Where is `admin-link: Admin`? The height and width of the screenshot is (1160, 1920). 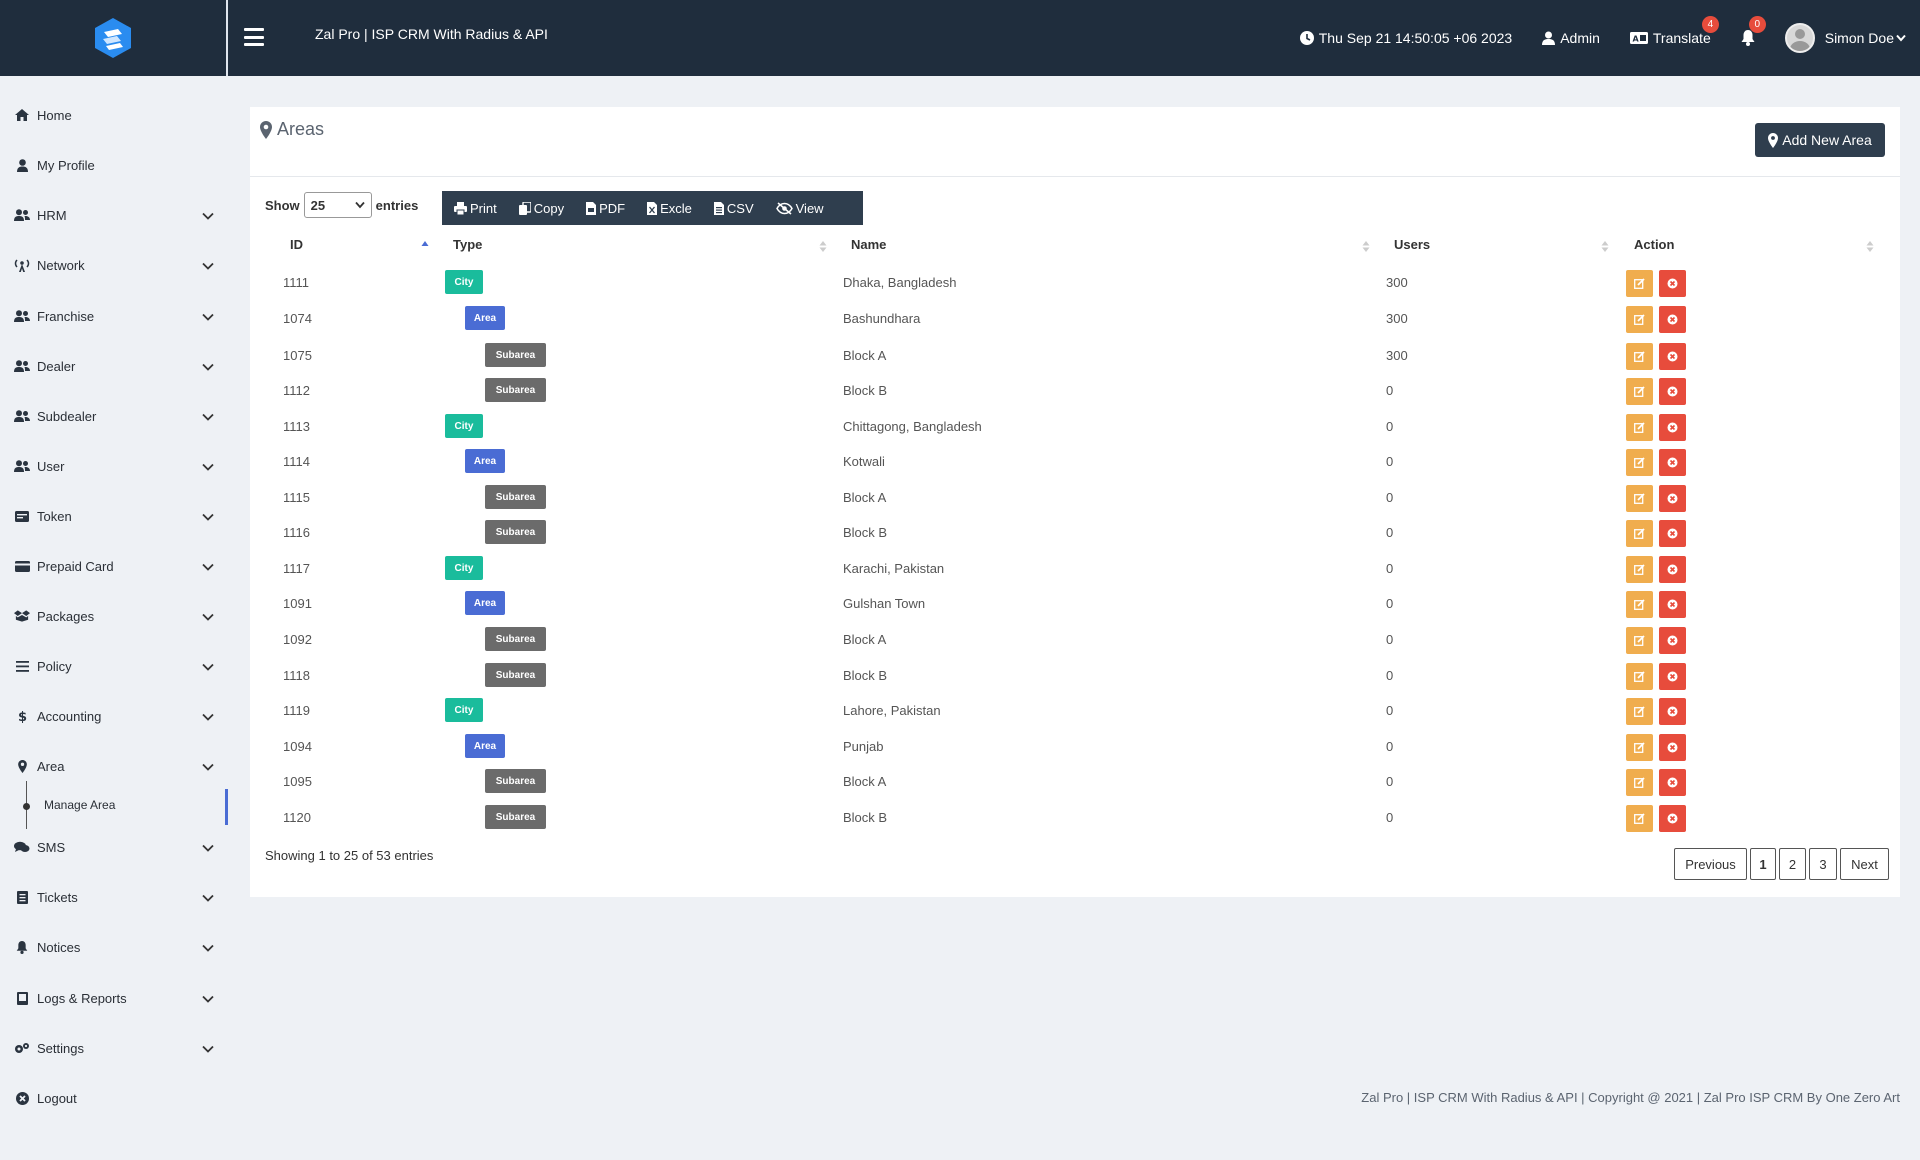 admin-link: Admin is located at coordinates (1571, 38).